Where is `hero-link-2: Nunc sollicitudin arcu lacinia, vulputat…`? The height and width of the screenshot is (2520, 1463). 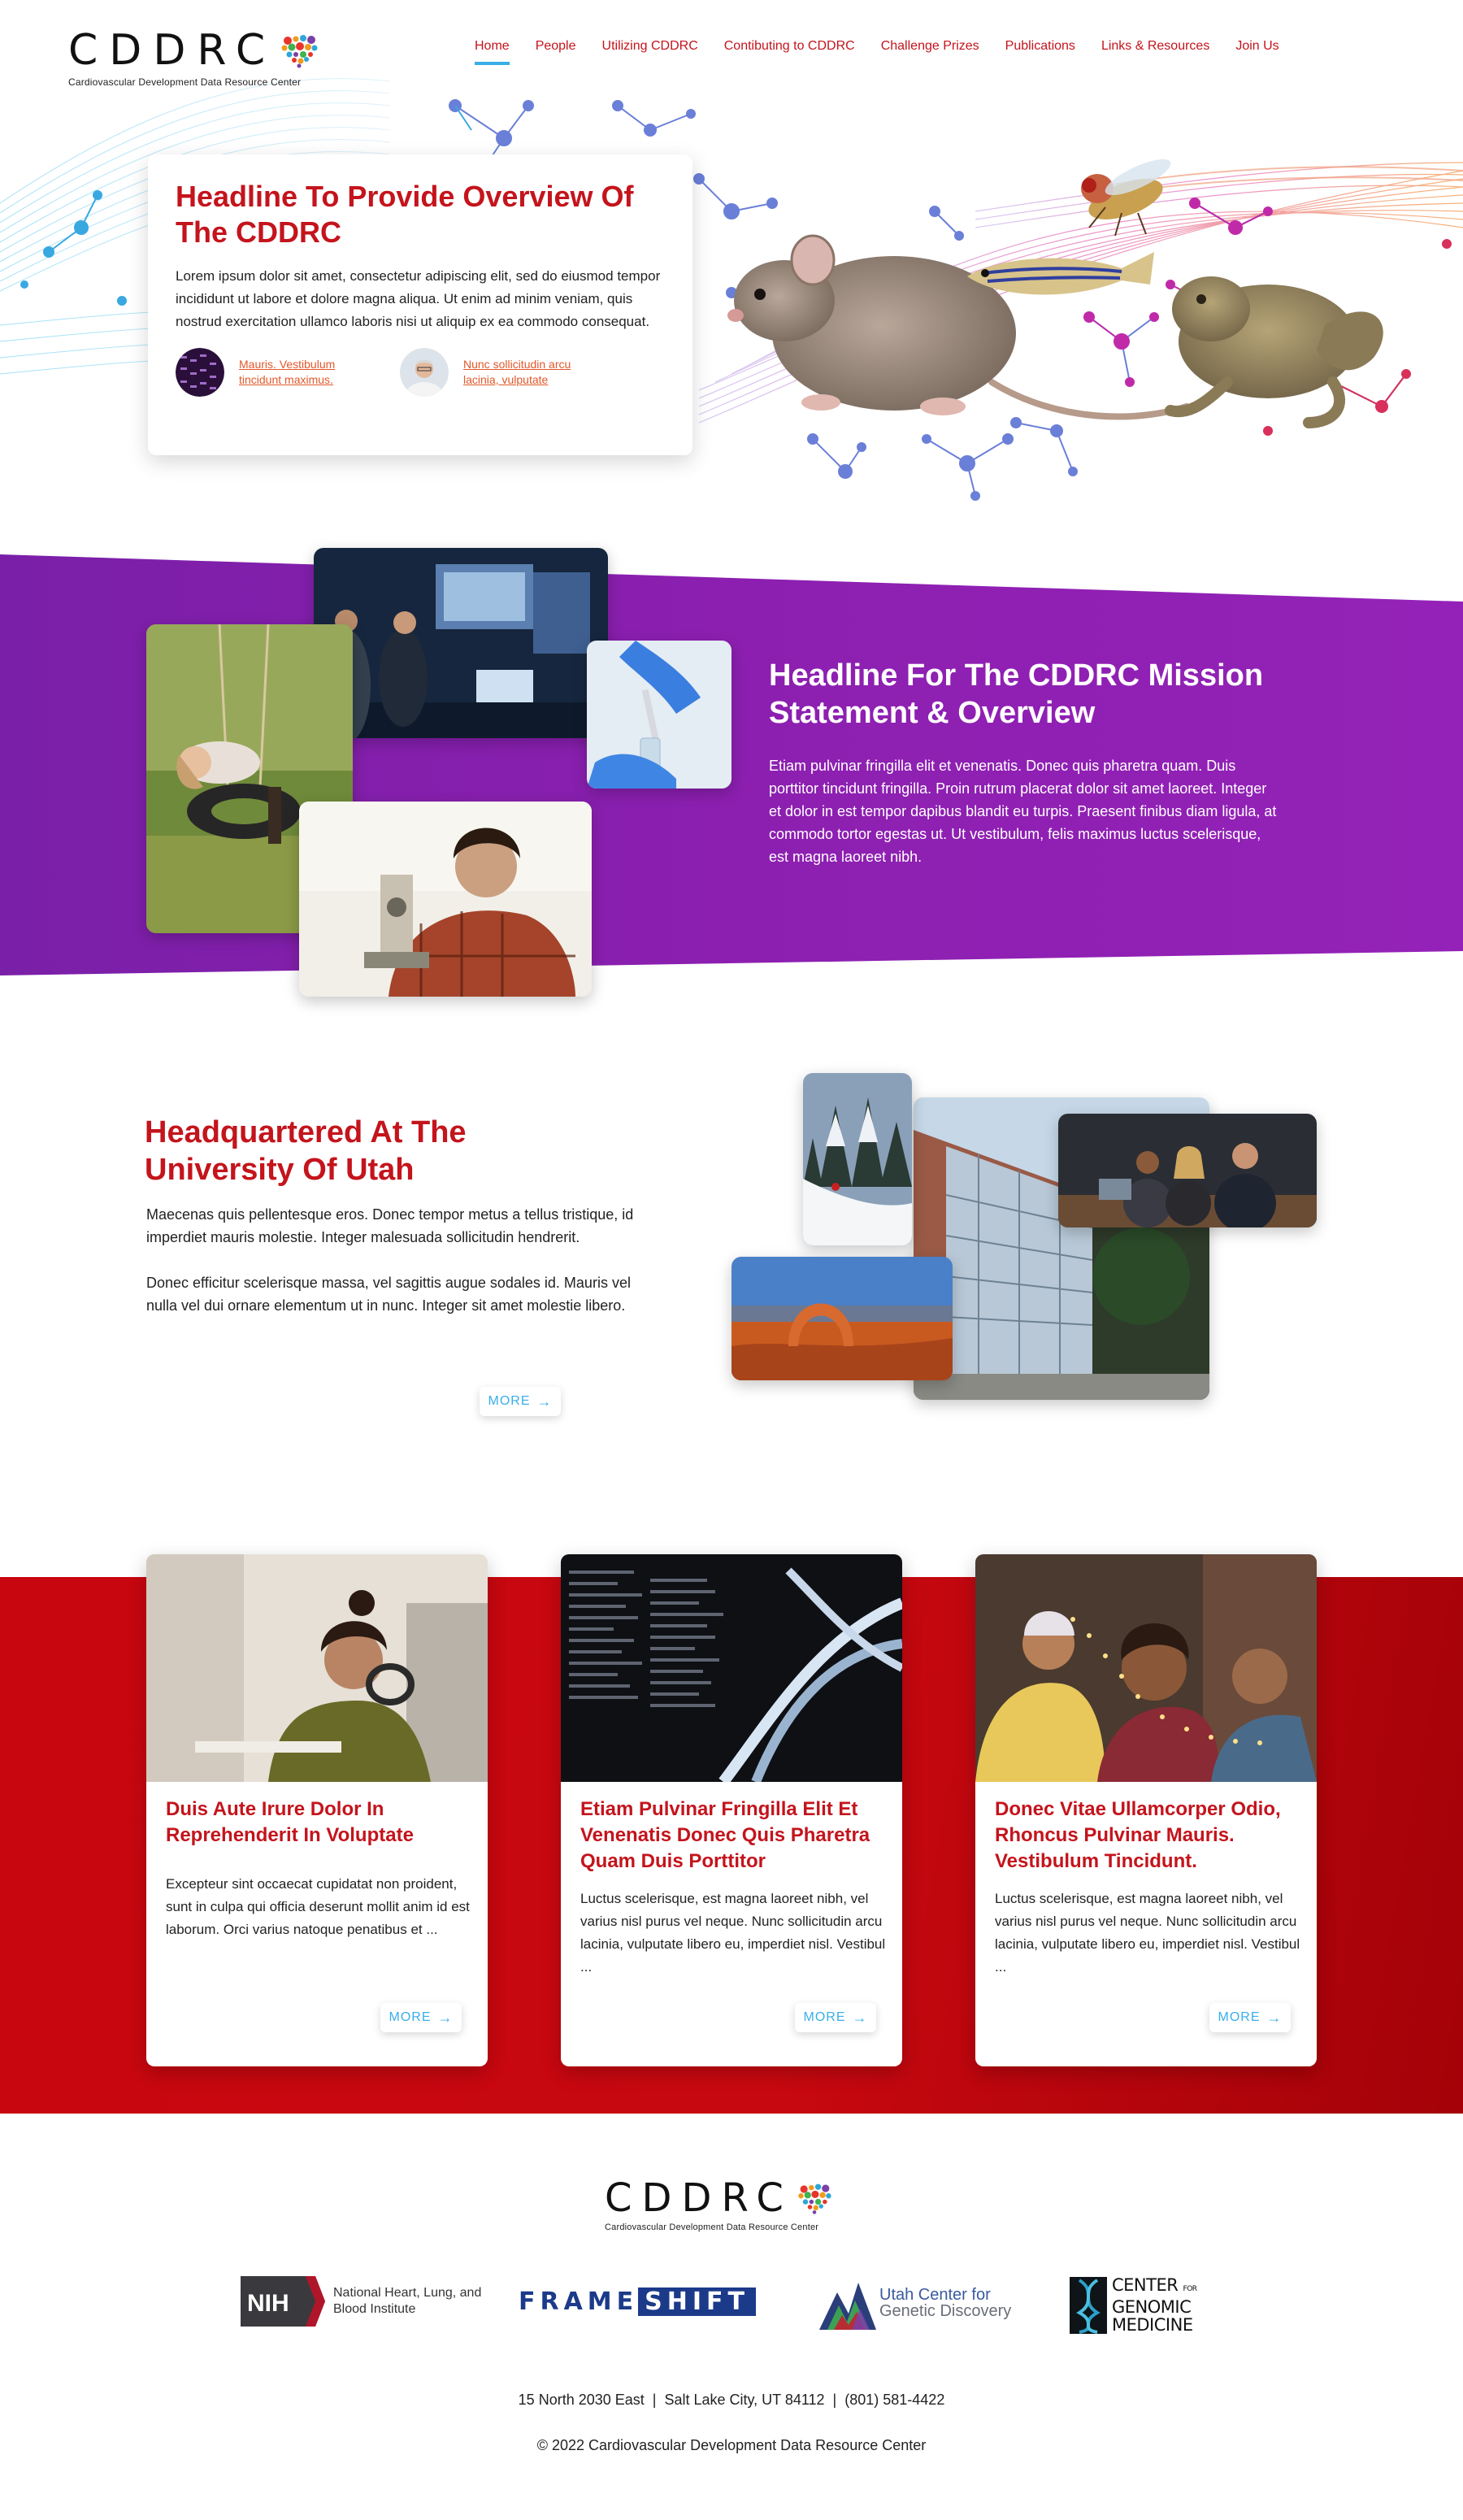
hero-link-2: Nunc sollicitudin arcu lacinia, vulputat… is located at coordinates (512, 372).